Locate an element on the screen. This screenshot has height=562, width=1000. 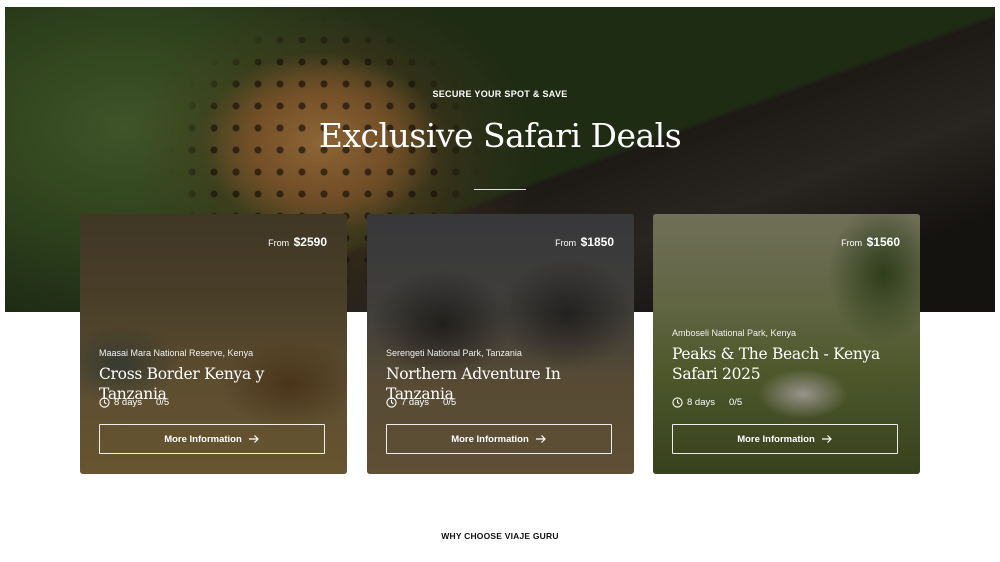
deal-location: Maasai Mara National Reserve, Kenya is located at coordinates (176, 353).